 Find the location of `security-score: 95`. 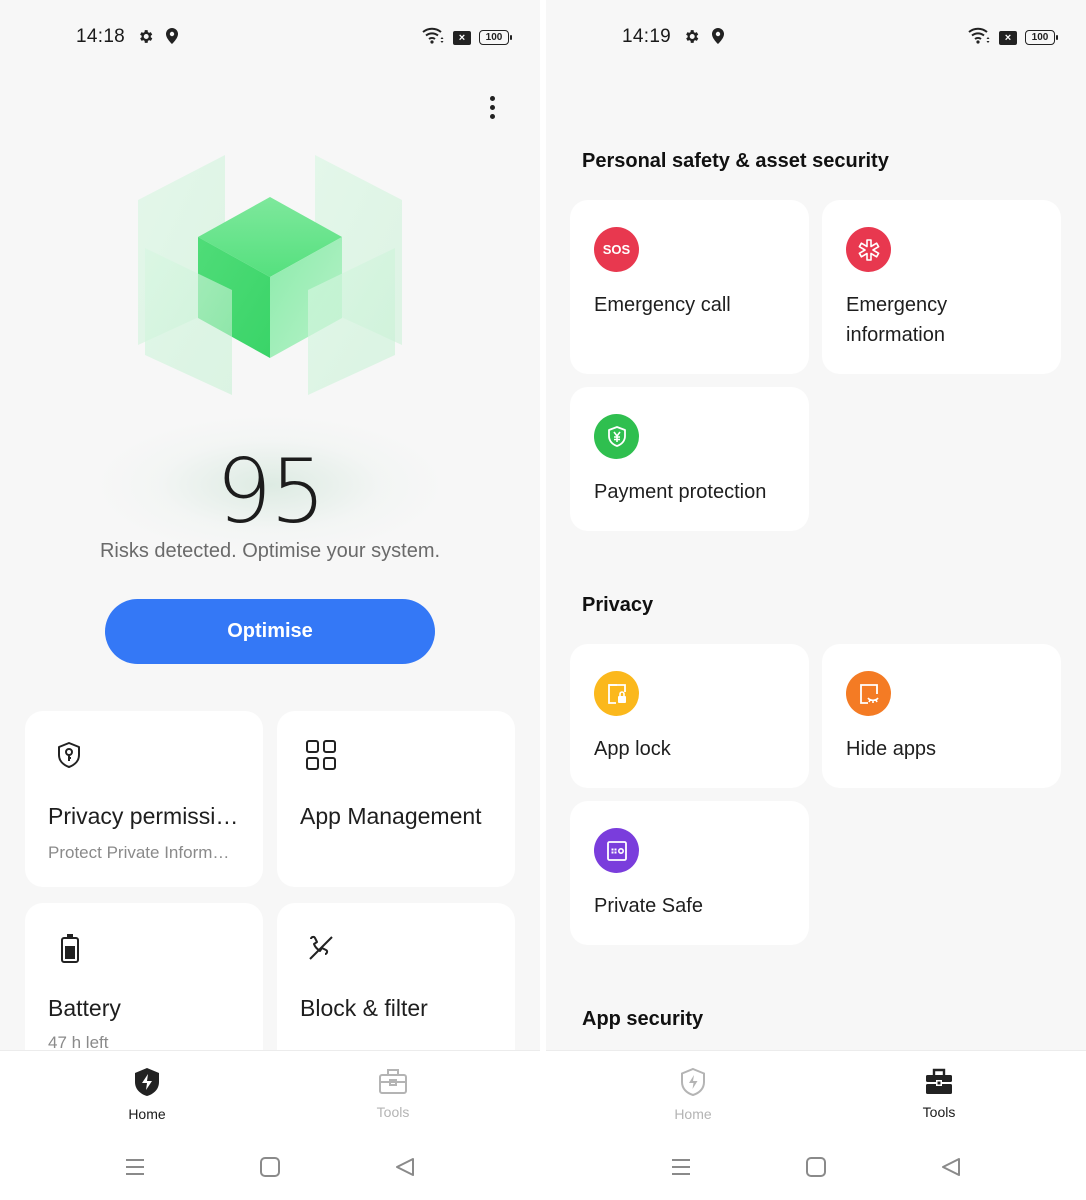

security-score: 95 is located at coordinates (271, 491).